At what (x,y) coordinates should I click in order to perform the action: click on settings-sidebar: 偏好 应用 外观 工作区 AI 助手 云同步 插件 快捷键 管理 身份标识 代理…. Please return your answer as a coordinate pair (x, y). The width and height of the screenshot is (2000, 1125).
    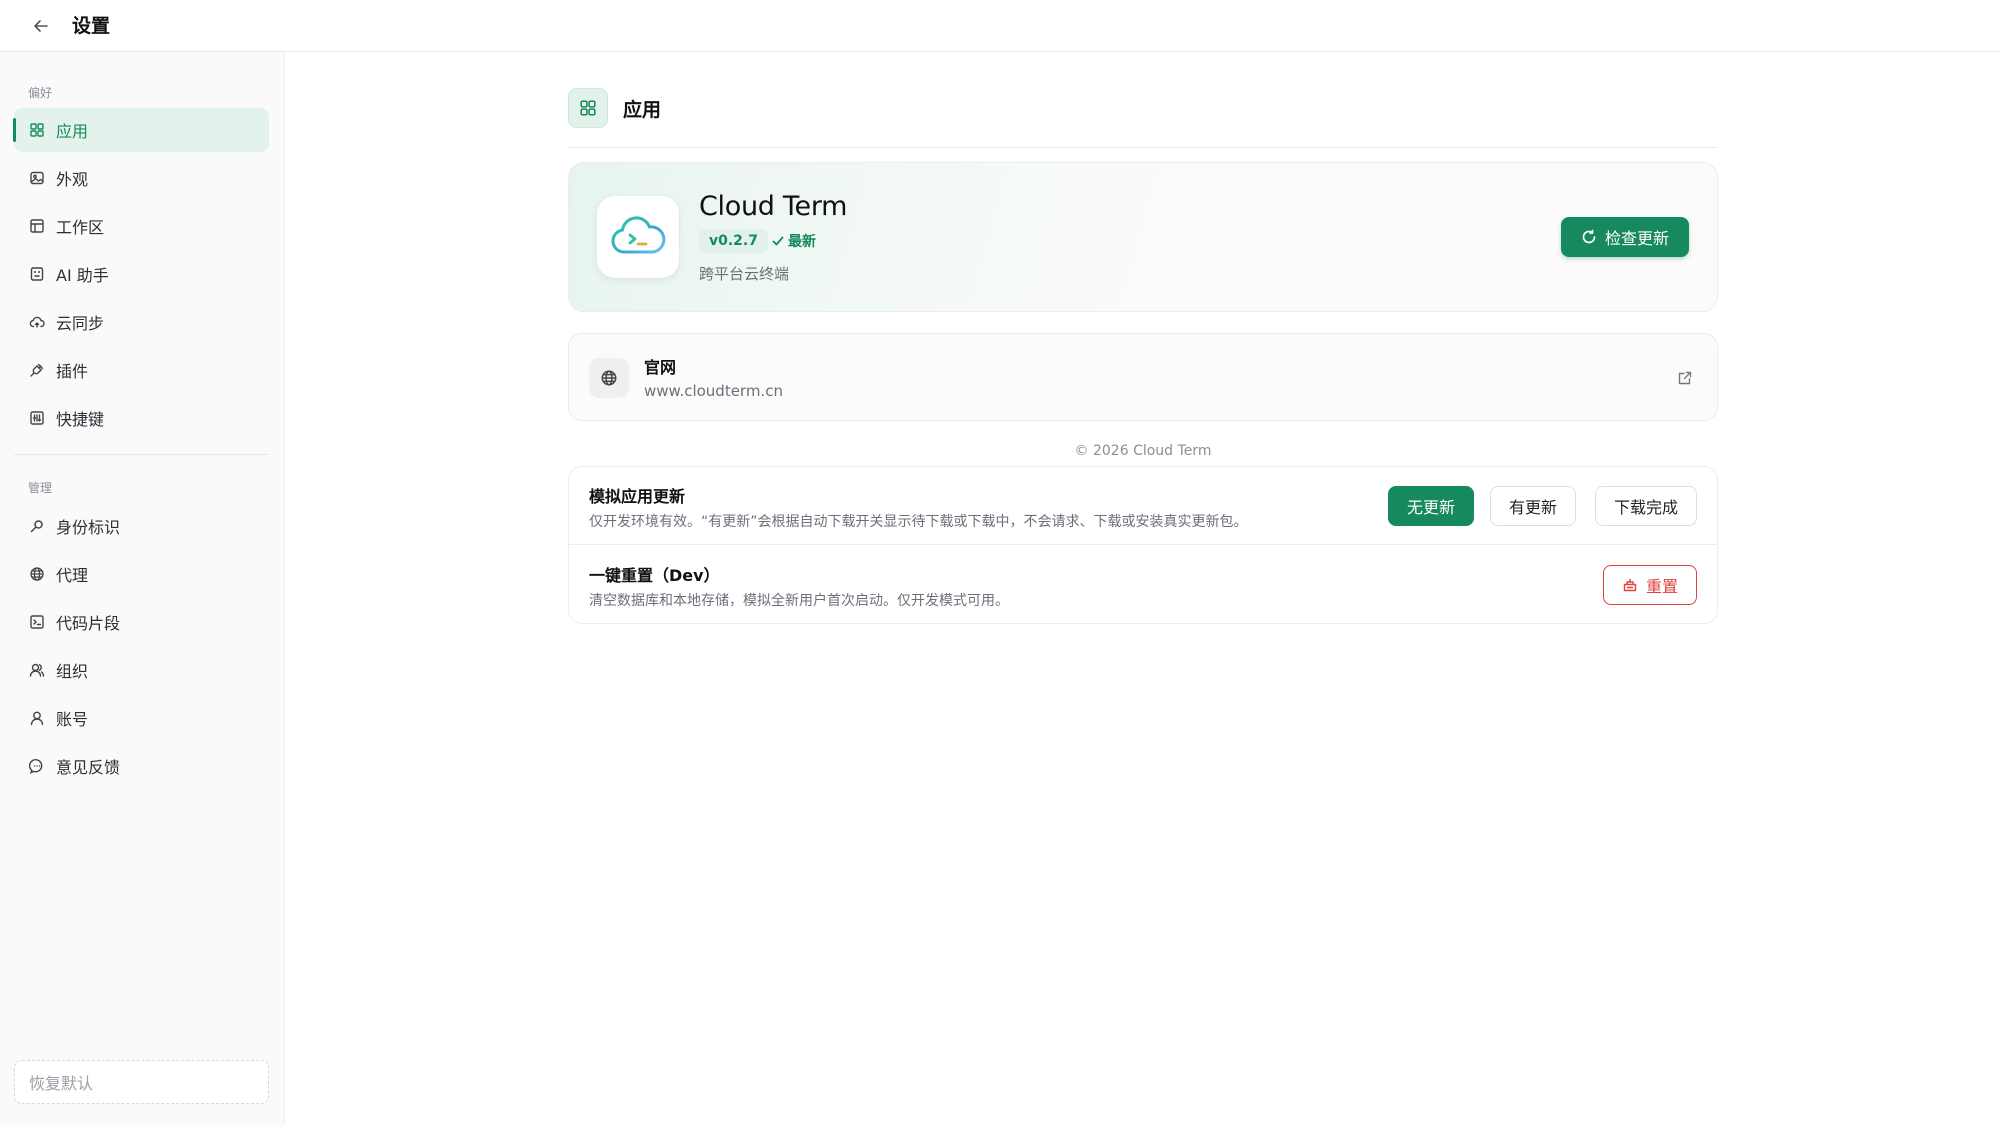
    Looking at the image, I should click on (142, 588).